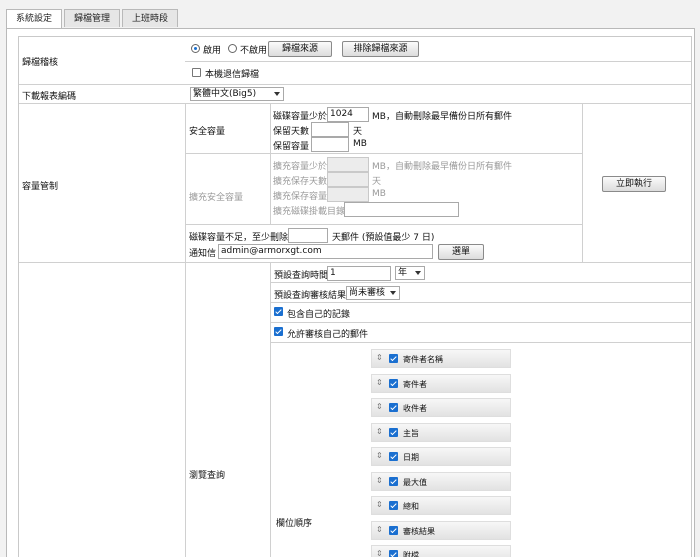 The width and height of the screenshot is (700, 557). I want to click on field-order-item: ⇕ 主旨, so click(441, 432).